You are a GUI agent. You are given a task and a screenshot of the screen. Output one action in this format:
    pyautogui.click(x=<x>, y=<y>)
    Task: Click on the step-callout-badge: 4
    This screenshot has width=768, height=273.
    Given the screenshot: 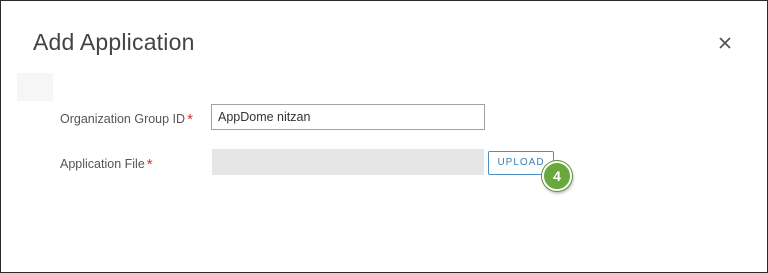 What is the action you would take?
    pyautogui.click(x=557, y=176)
    